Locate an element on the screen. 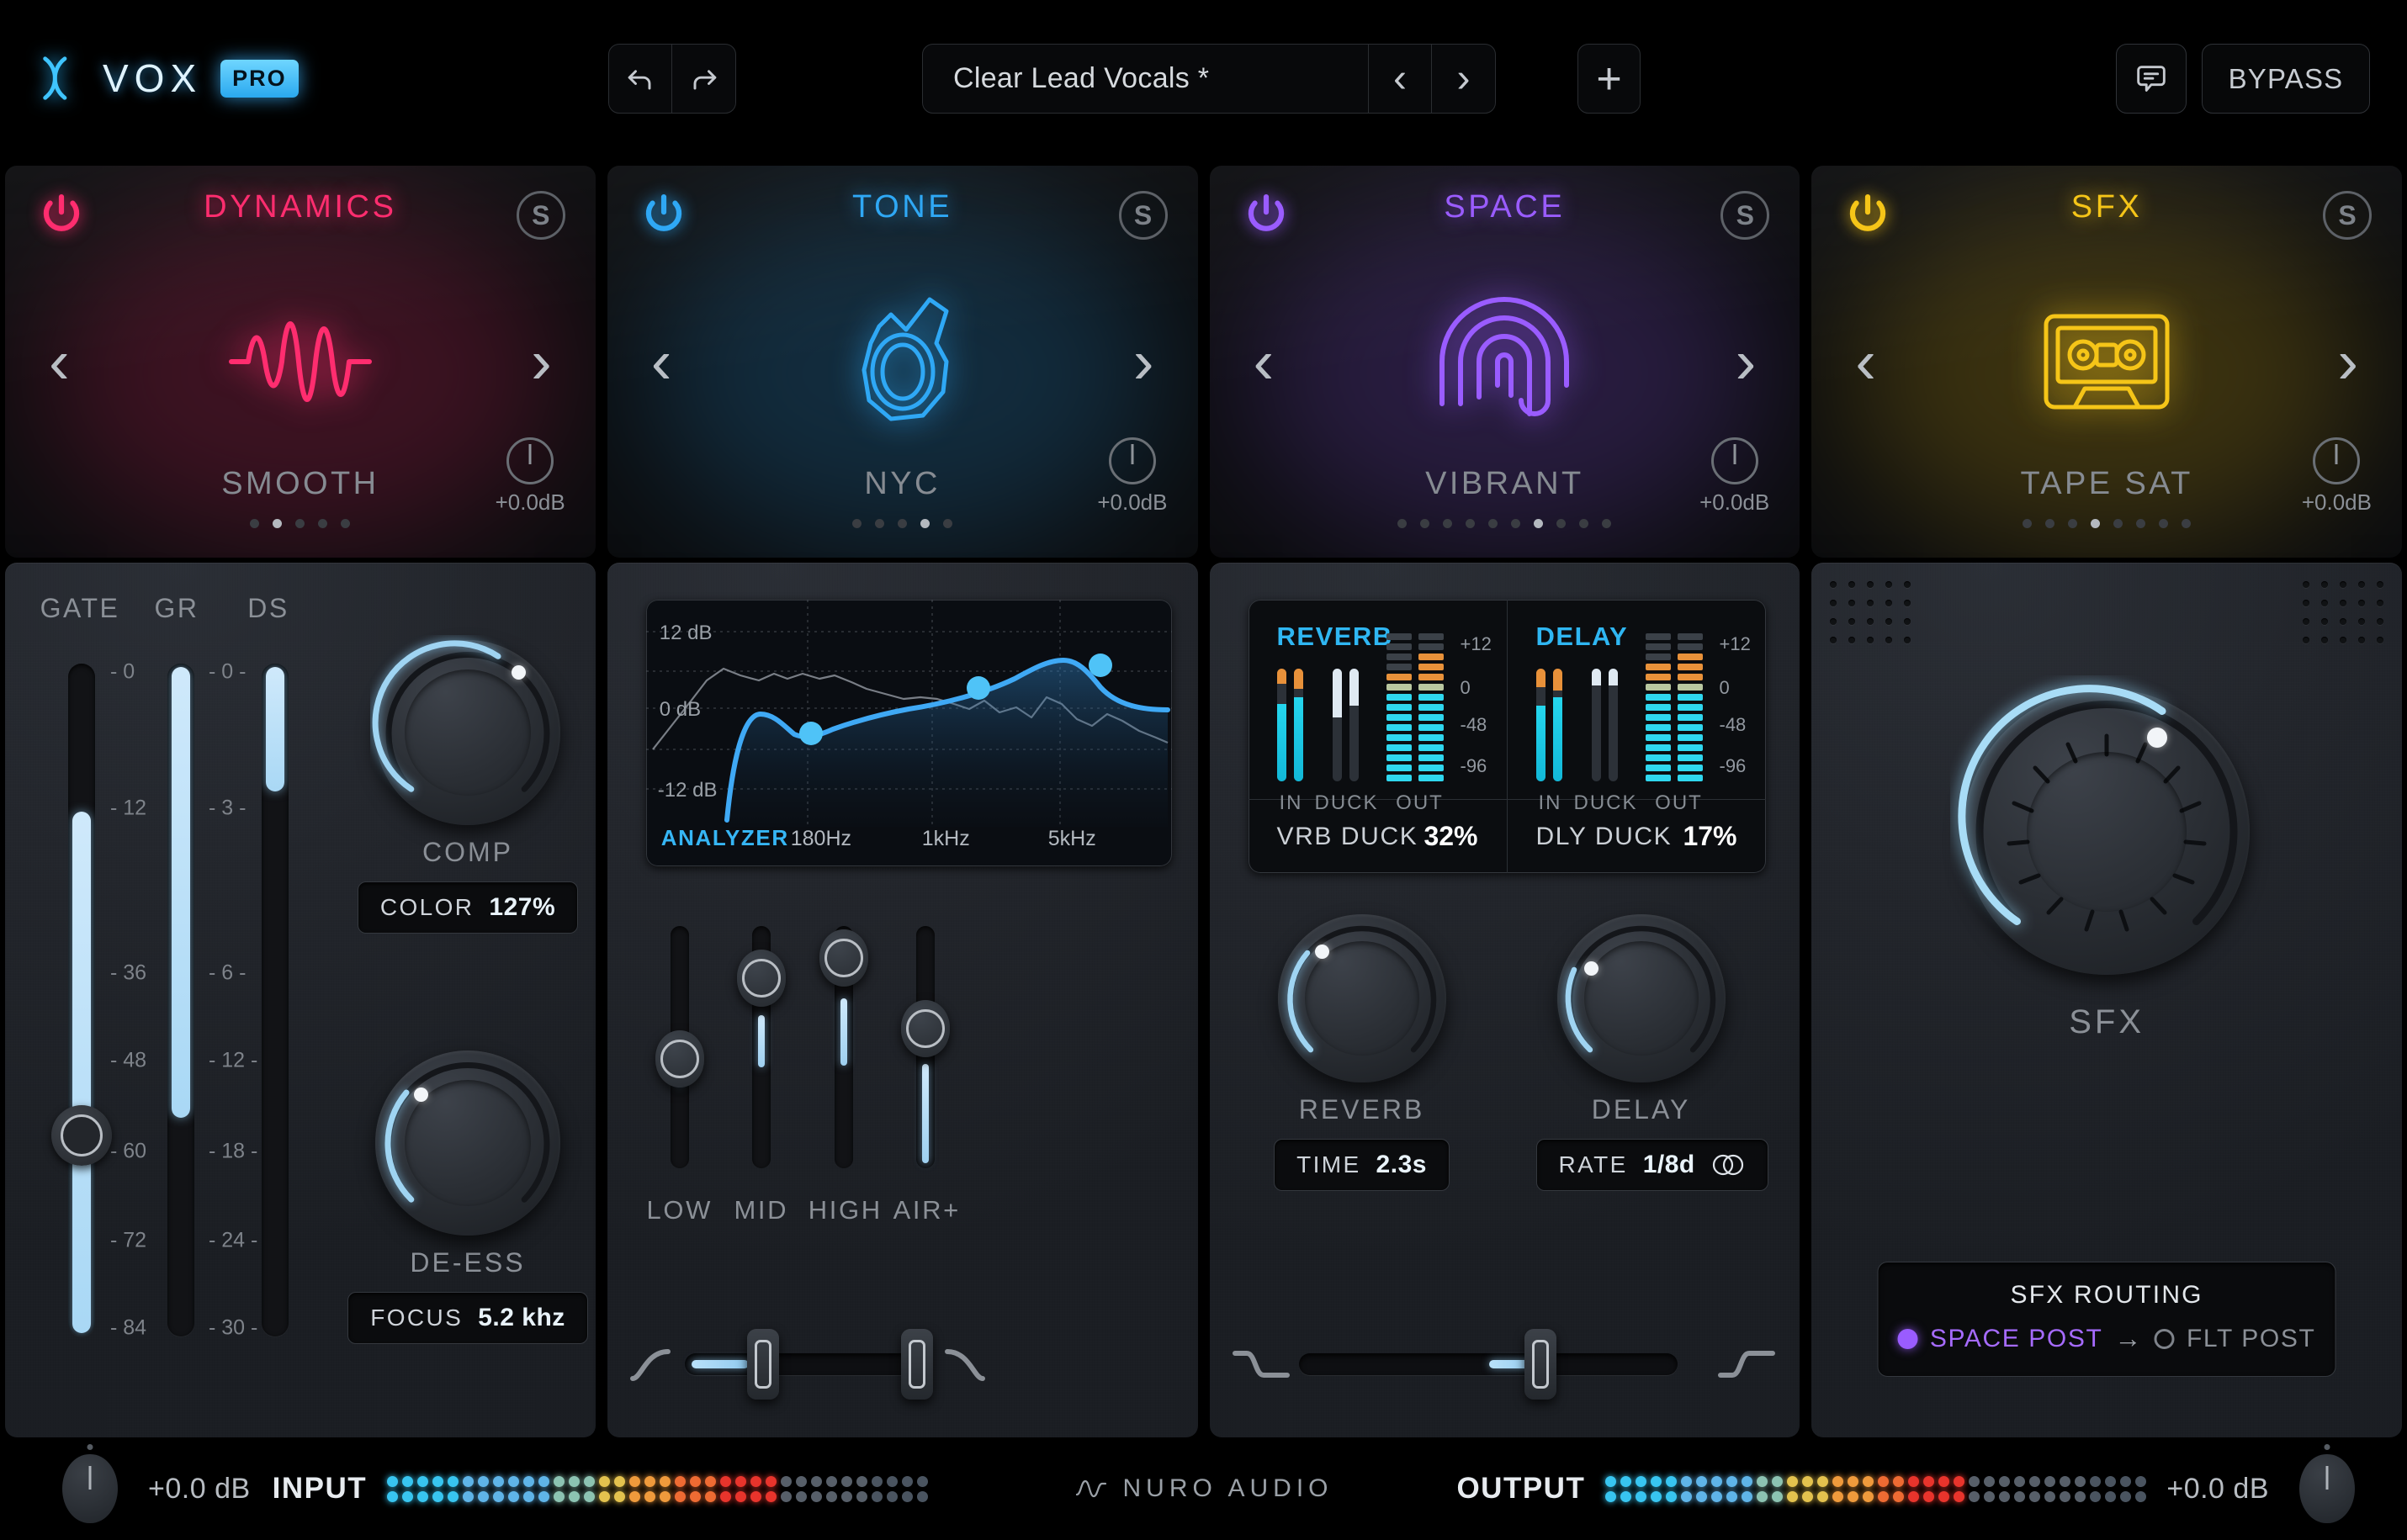 This screenshot has width=2407, height=1540. add-preset-button: + is located at coordinates (1609, 79).